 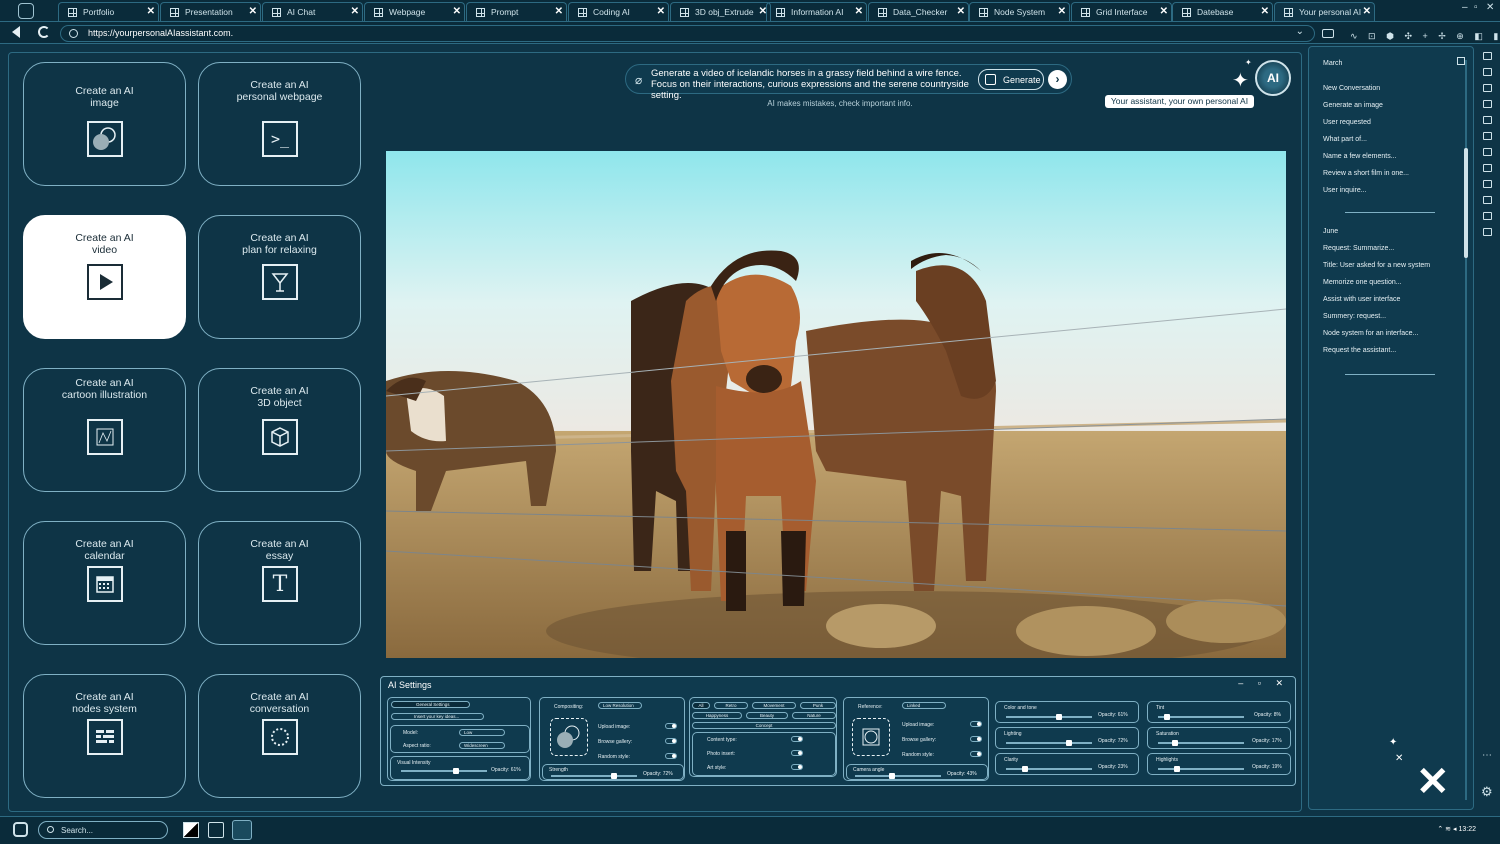 I want to click on history-item: User requested, so click(x=1347, y=122).